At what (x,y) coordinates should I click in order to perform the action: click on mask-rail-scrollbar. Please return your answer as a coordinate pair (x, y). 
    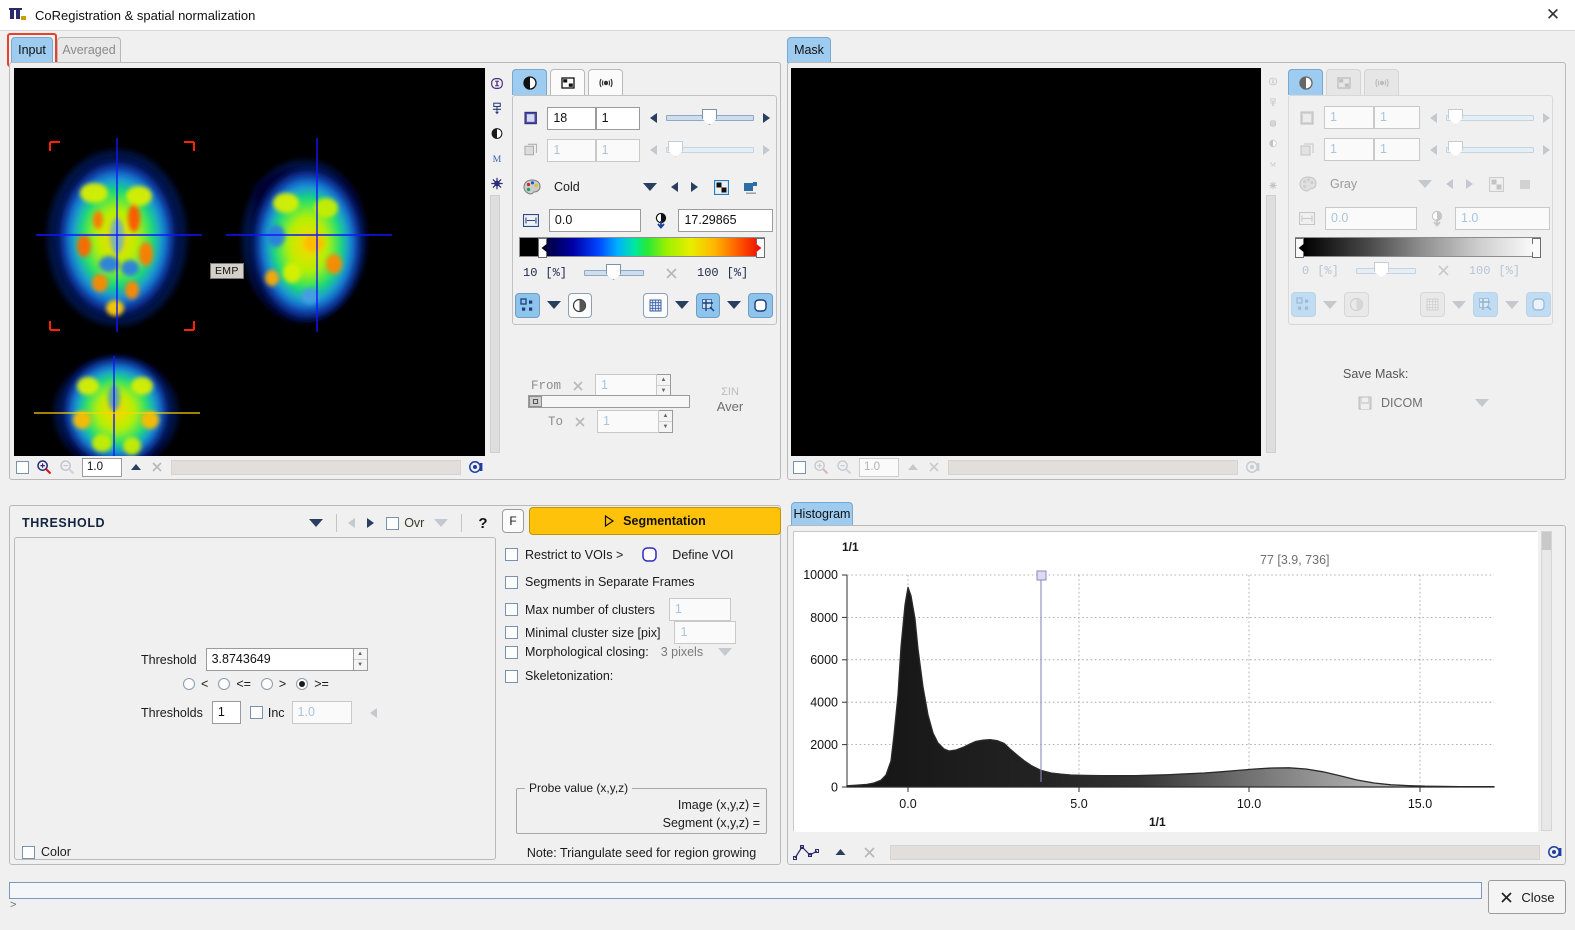
    Looking at the image, I should click on (1271, 324).